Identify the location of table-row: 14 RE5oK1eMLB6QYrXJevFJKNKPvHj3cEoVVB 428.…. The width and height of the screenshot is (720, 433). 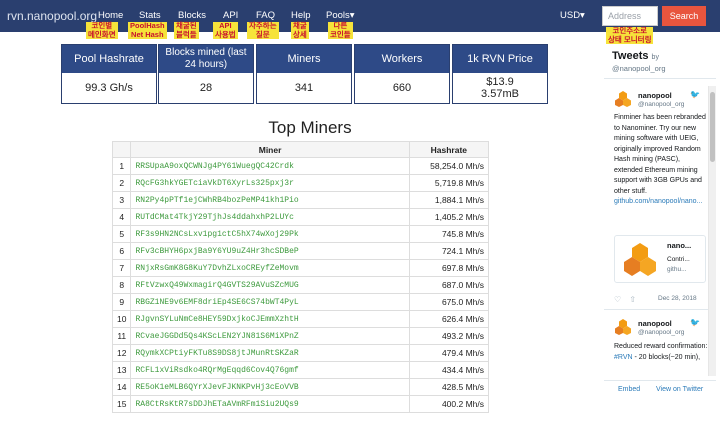
(300, 387).